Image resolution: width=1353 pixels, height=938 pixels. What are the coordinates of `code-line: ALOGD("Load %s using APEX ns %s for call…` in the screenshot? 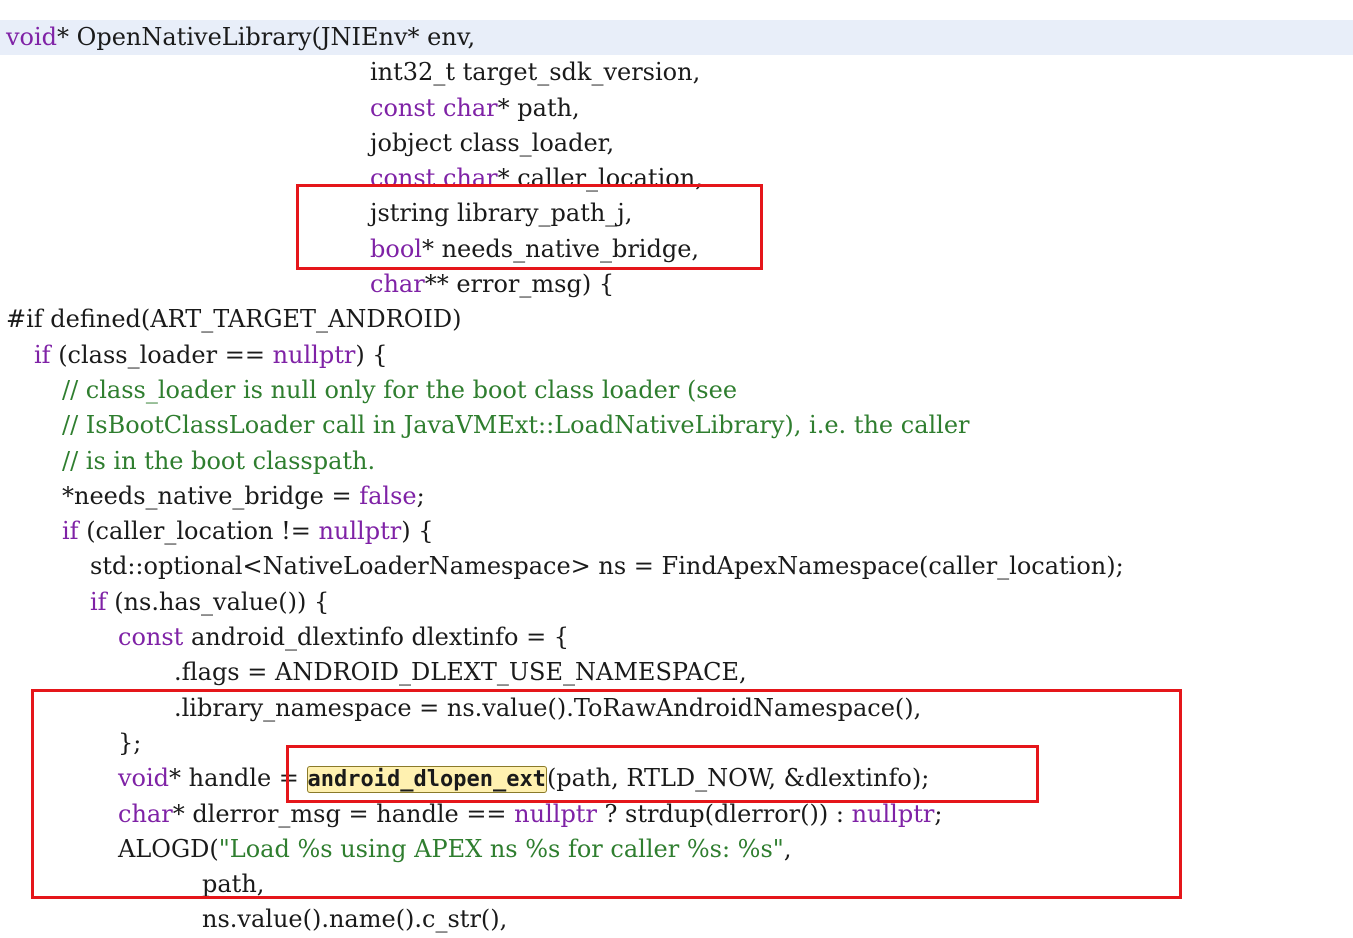 It's located at (676, 849).